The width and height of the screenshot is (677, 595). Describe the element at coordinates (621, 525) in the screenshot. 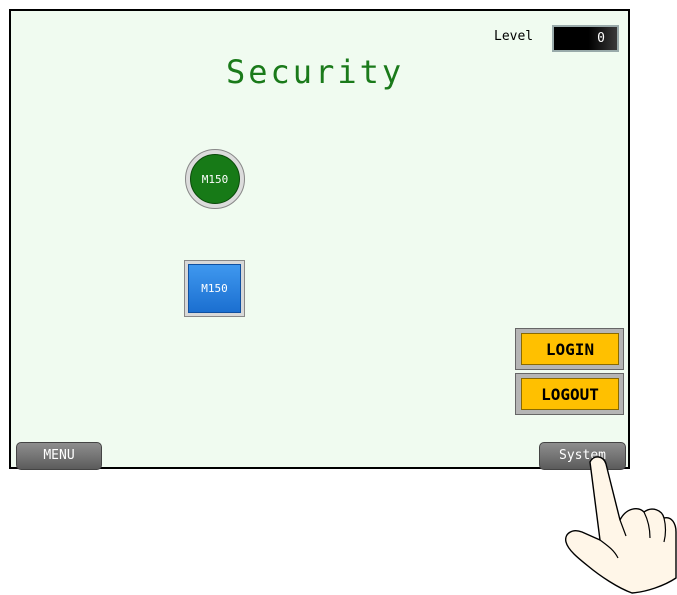

I see `hand-pointer-icon` at that location.